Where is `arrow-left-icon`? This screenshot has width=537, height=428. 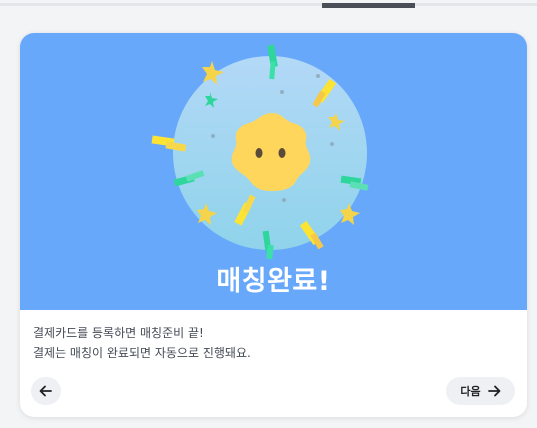 arrow-left-icon is located at coordinates (45, 391).